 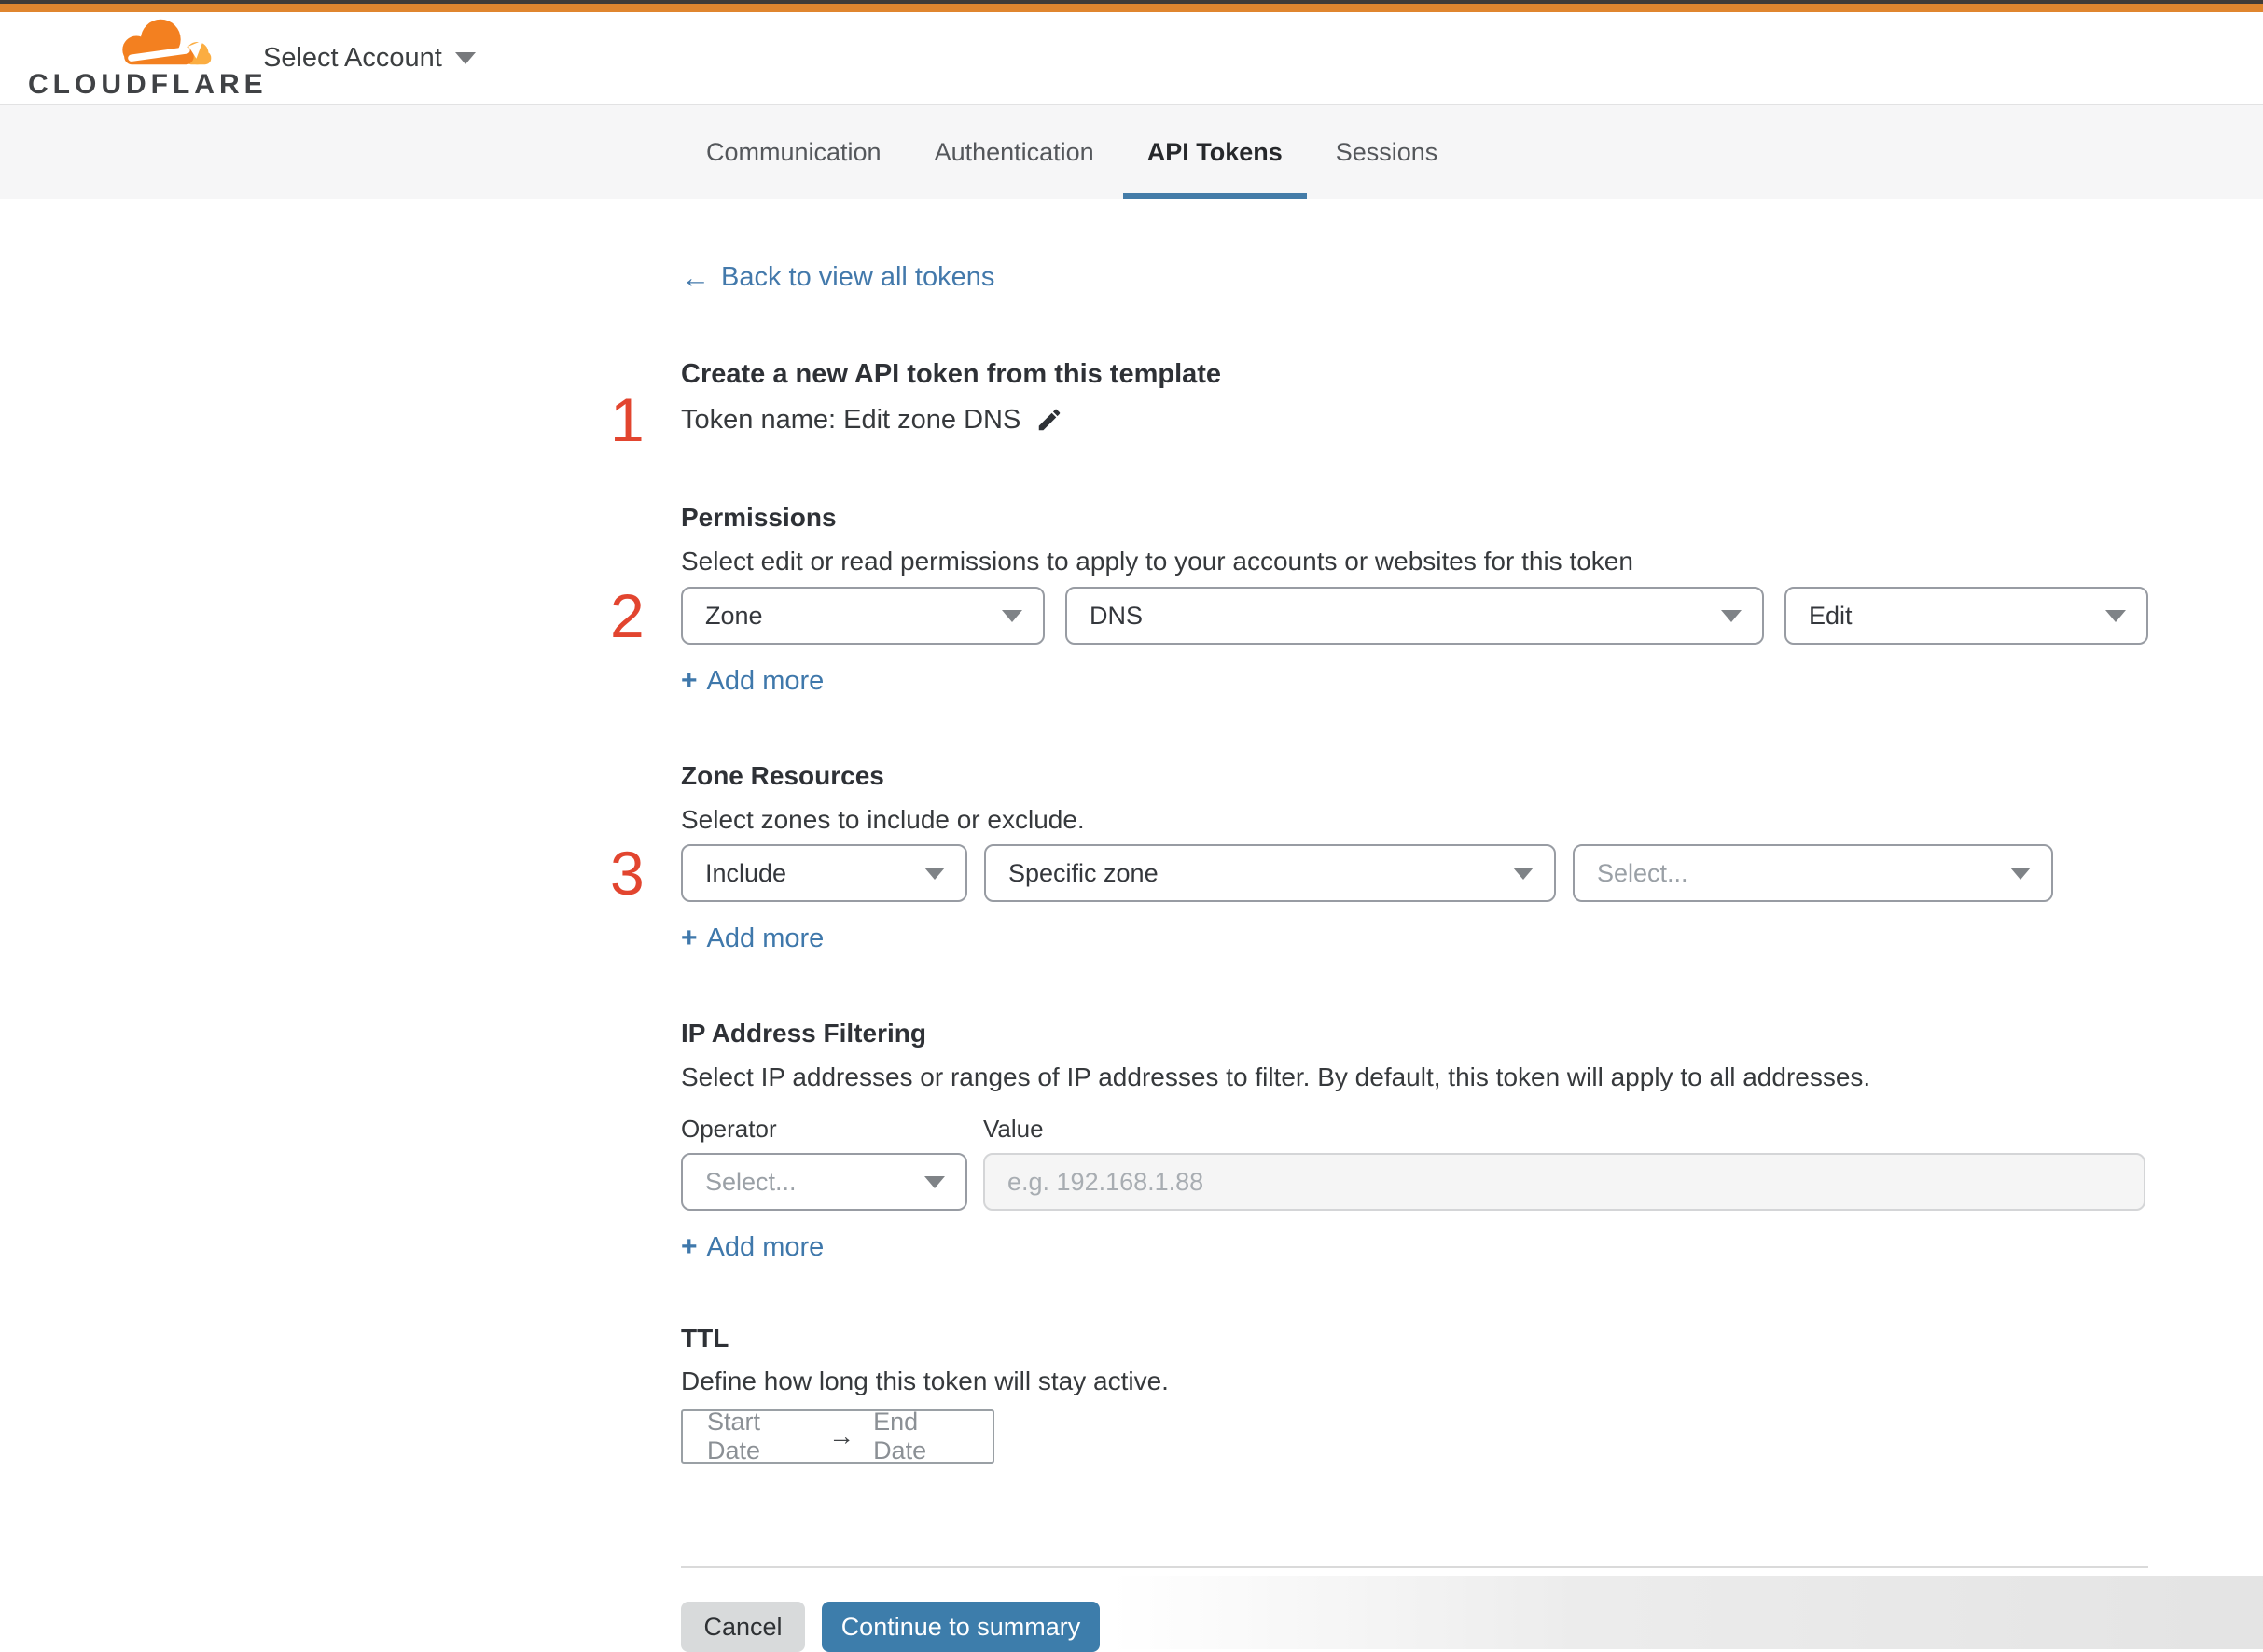 What do you see at coordinates (1131, 59) in the screenshot?
I see `header: CLOUDFLARE Select Account` at bounding box center [1131, 59].